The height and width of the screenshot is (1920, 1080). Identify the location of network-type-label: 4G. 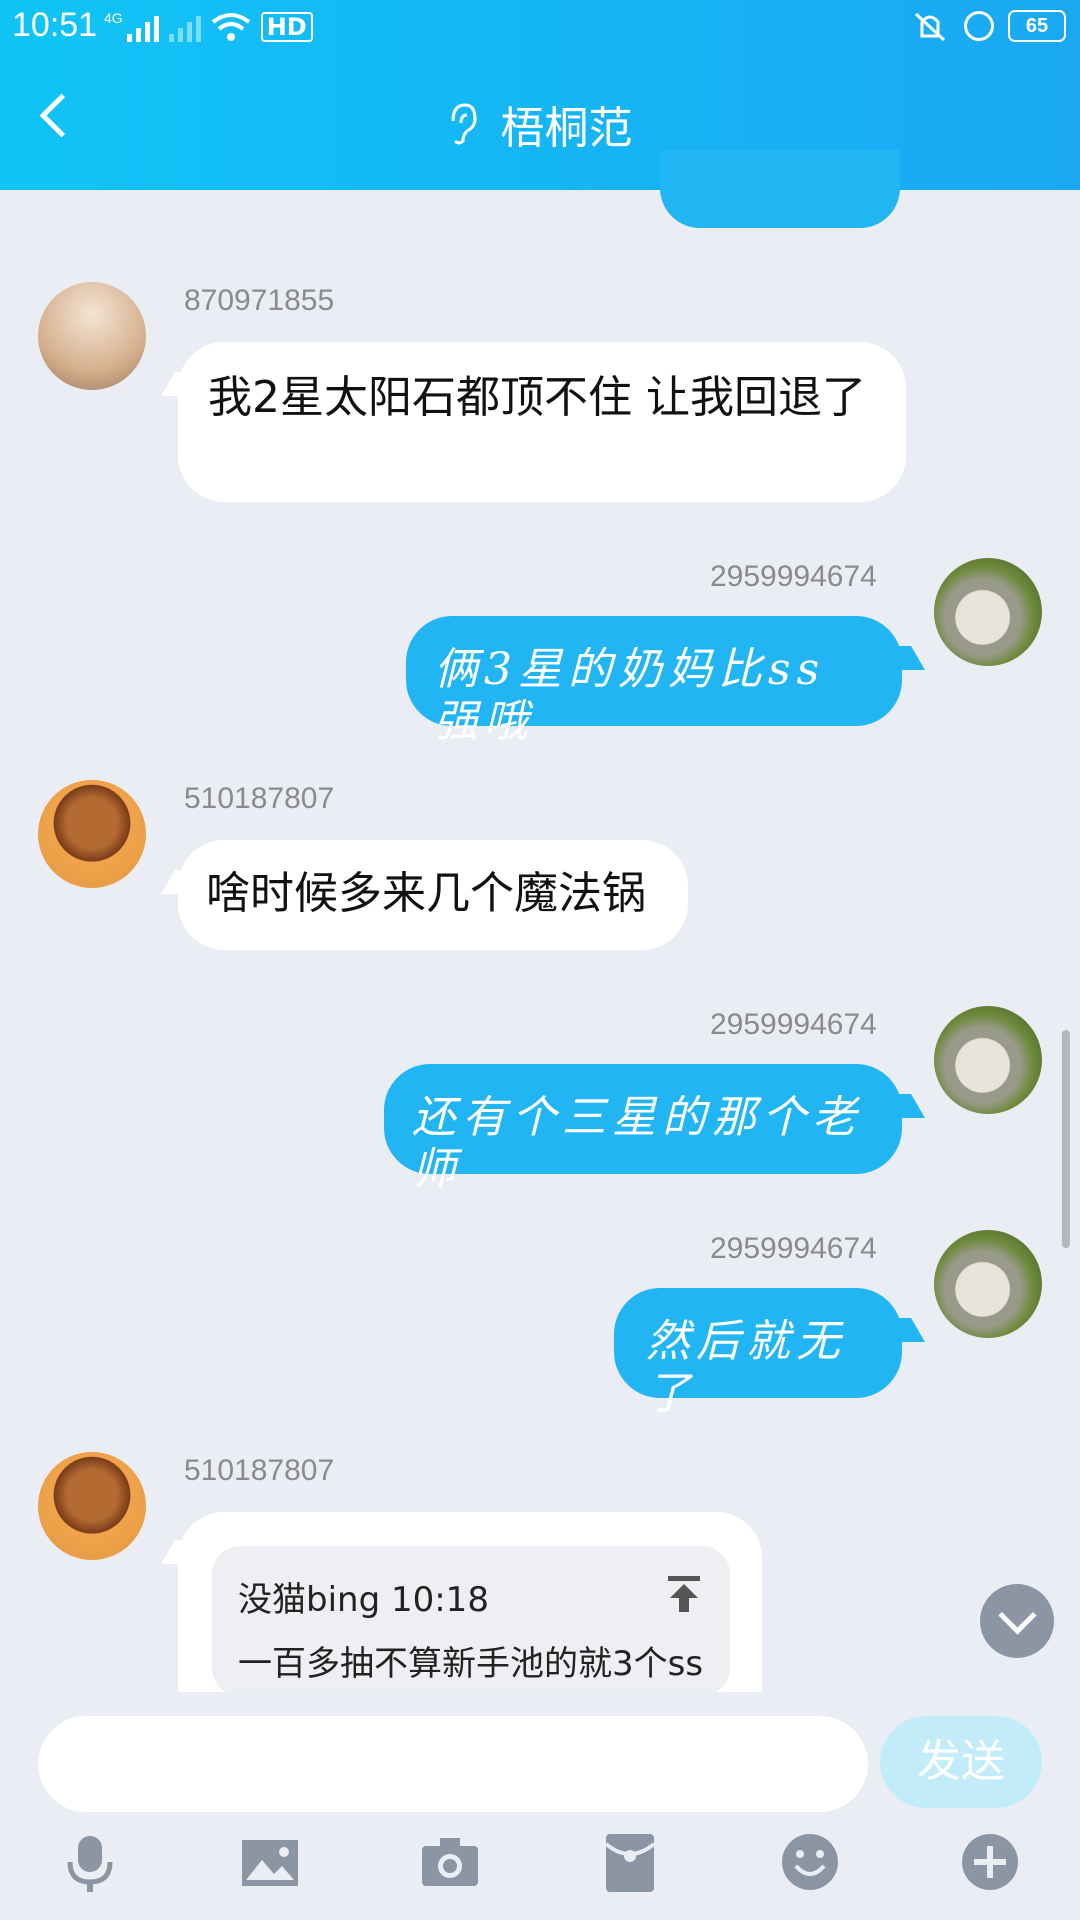
(113, 18).